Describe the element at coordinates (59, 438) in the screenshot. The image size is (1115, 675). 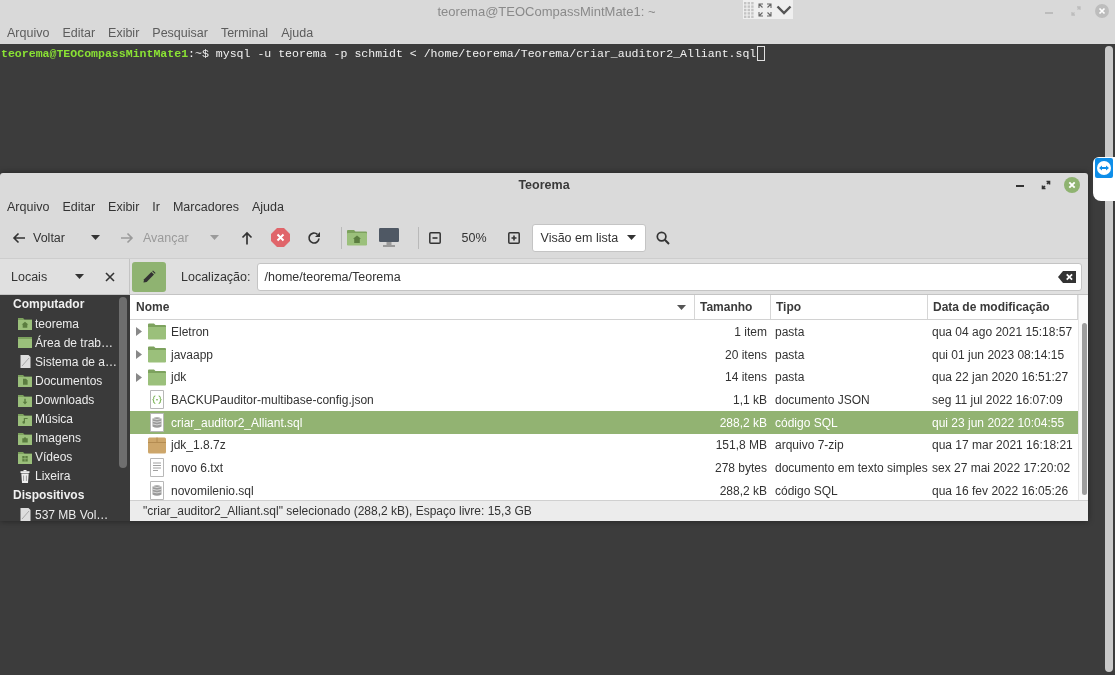
I see `sidebar-item: Imagens` at that location.